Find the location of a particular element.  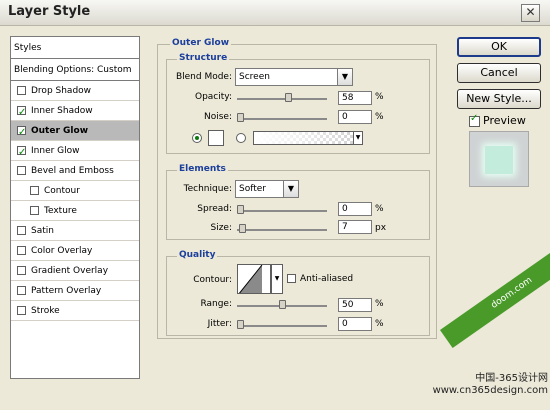

contour-curve-icon is located at coordinates (250, 279).